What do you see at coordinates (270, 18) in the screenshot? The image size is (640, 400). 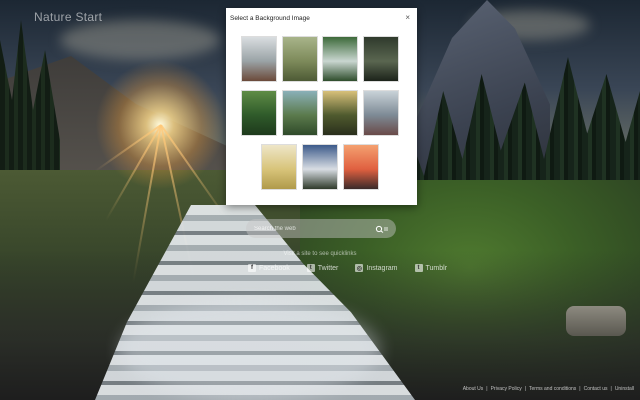 I see `dialog-title: Select a Background Image` at bounding box center [270, 18].